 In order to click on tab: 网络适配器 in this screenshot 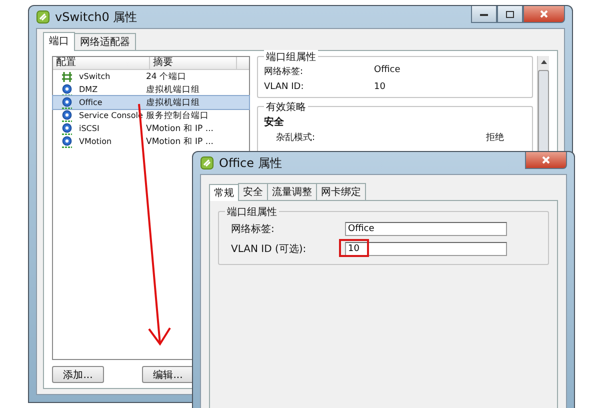, I will do `click(105, 41)`.